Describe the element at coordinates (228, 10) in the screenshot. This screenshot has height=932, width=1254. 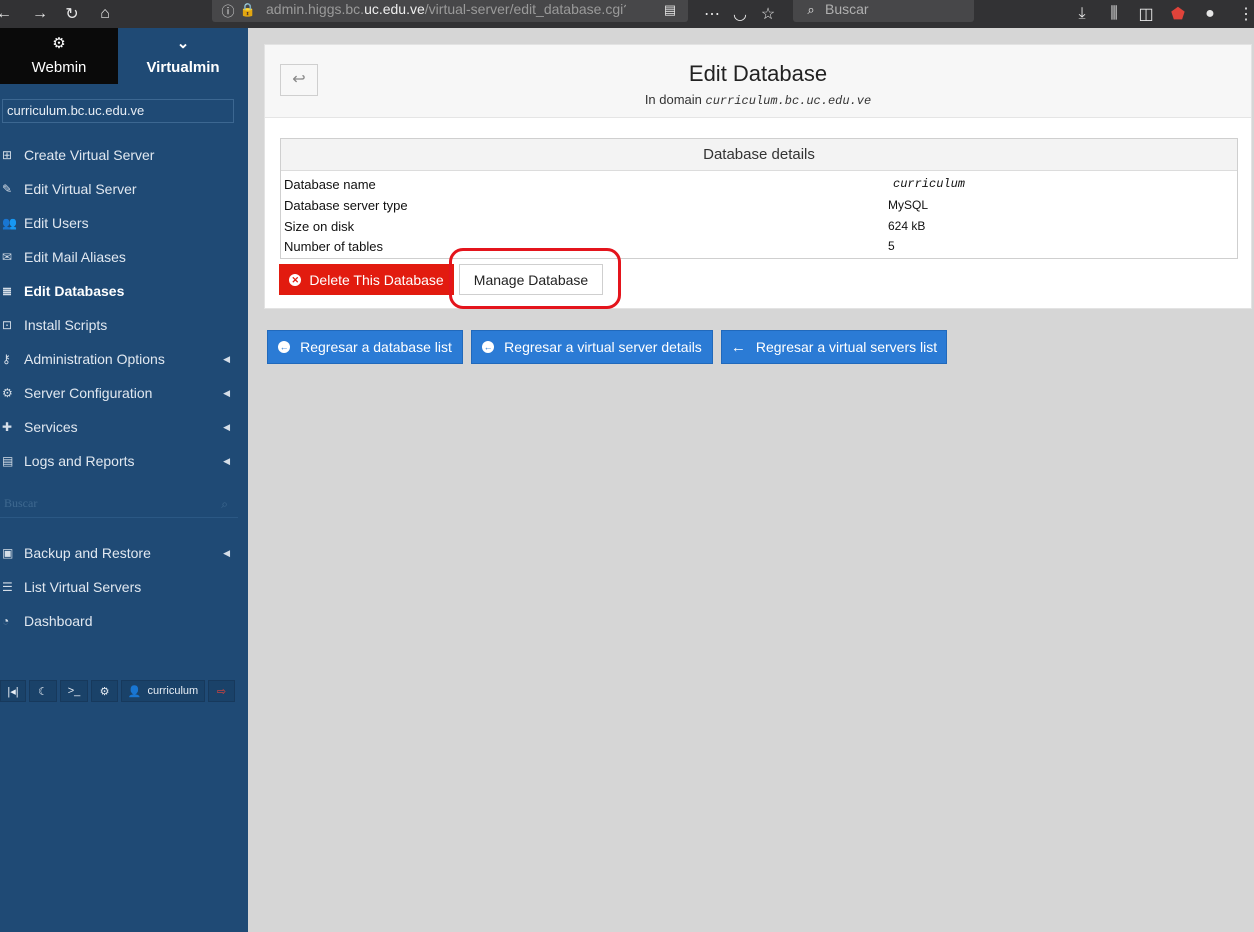
I see `info-icon: ⓘ` at that location.